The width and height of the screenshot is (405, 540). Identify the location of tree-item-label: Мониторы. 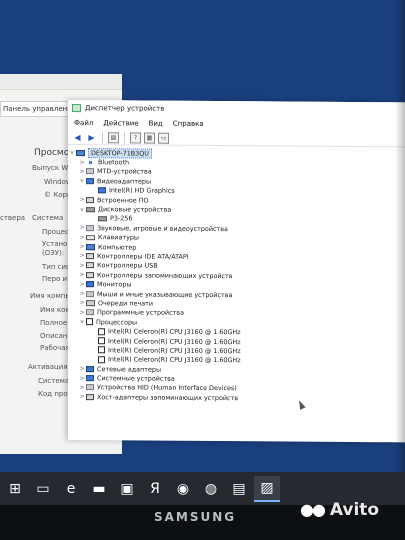
(114, 284).